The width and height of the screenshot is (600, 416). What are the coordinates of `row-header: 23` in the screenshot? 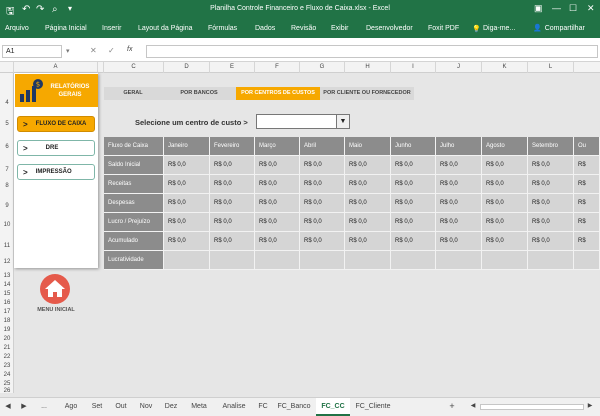 It's located at (7, 366).